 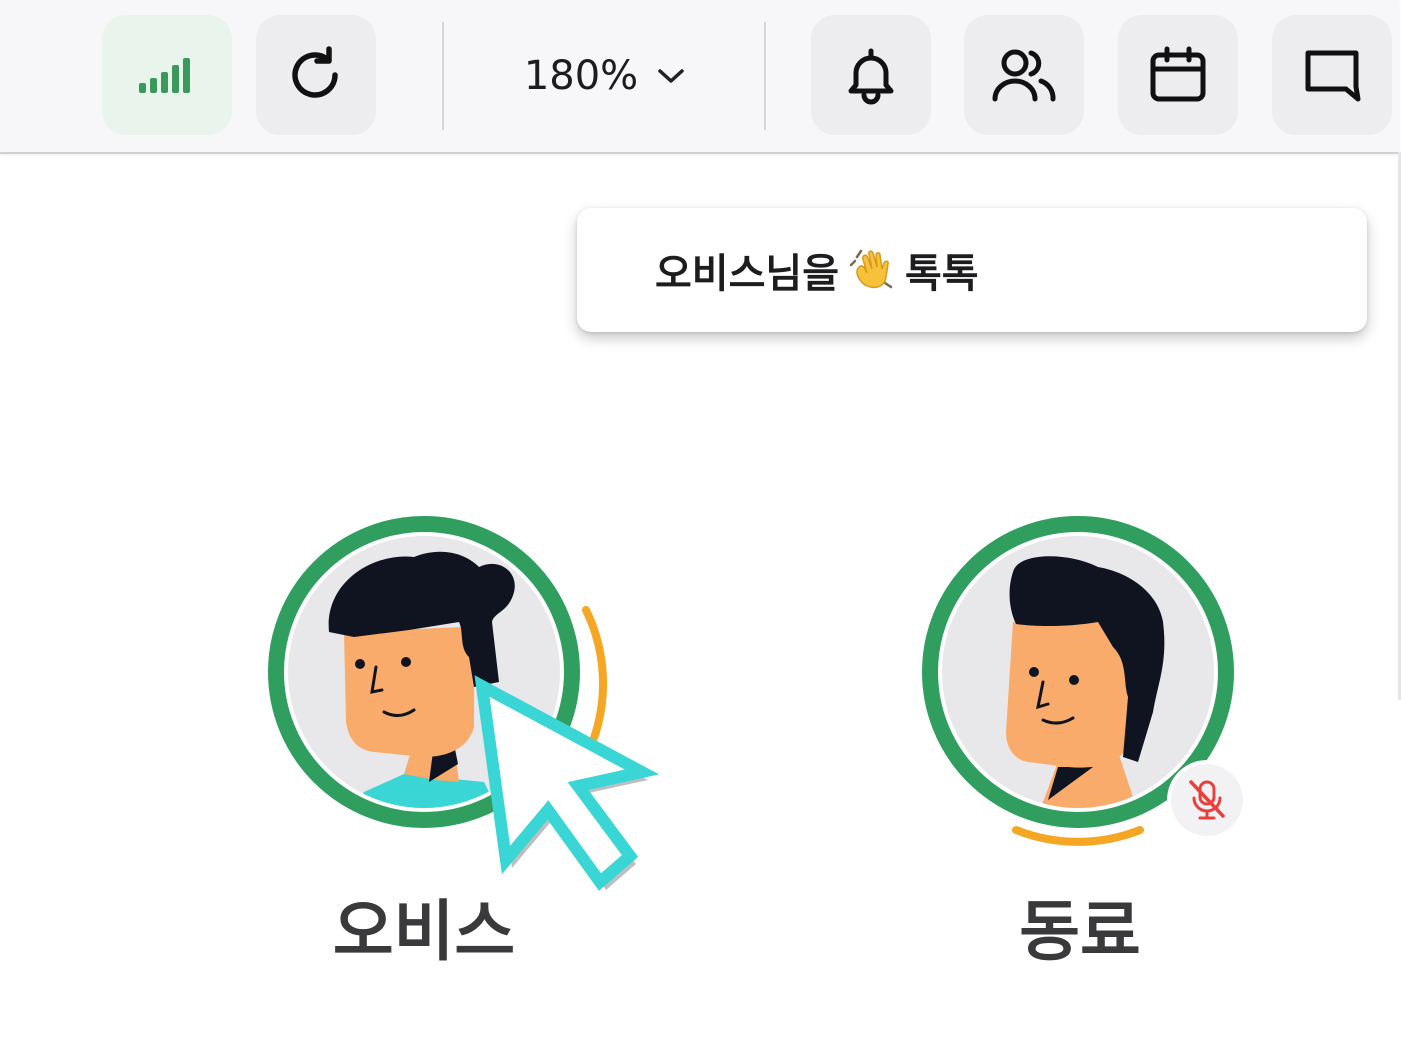 I want to click on mic-off-icon, so click(x=1207, y=800).